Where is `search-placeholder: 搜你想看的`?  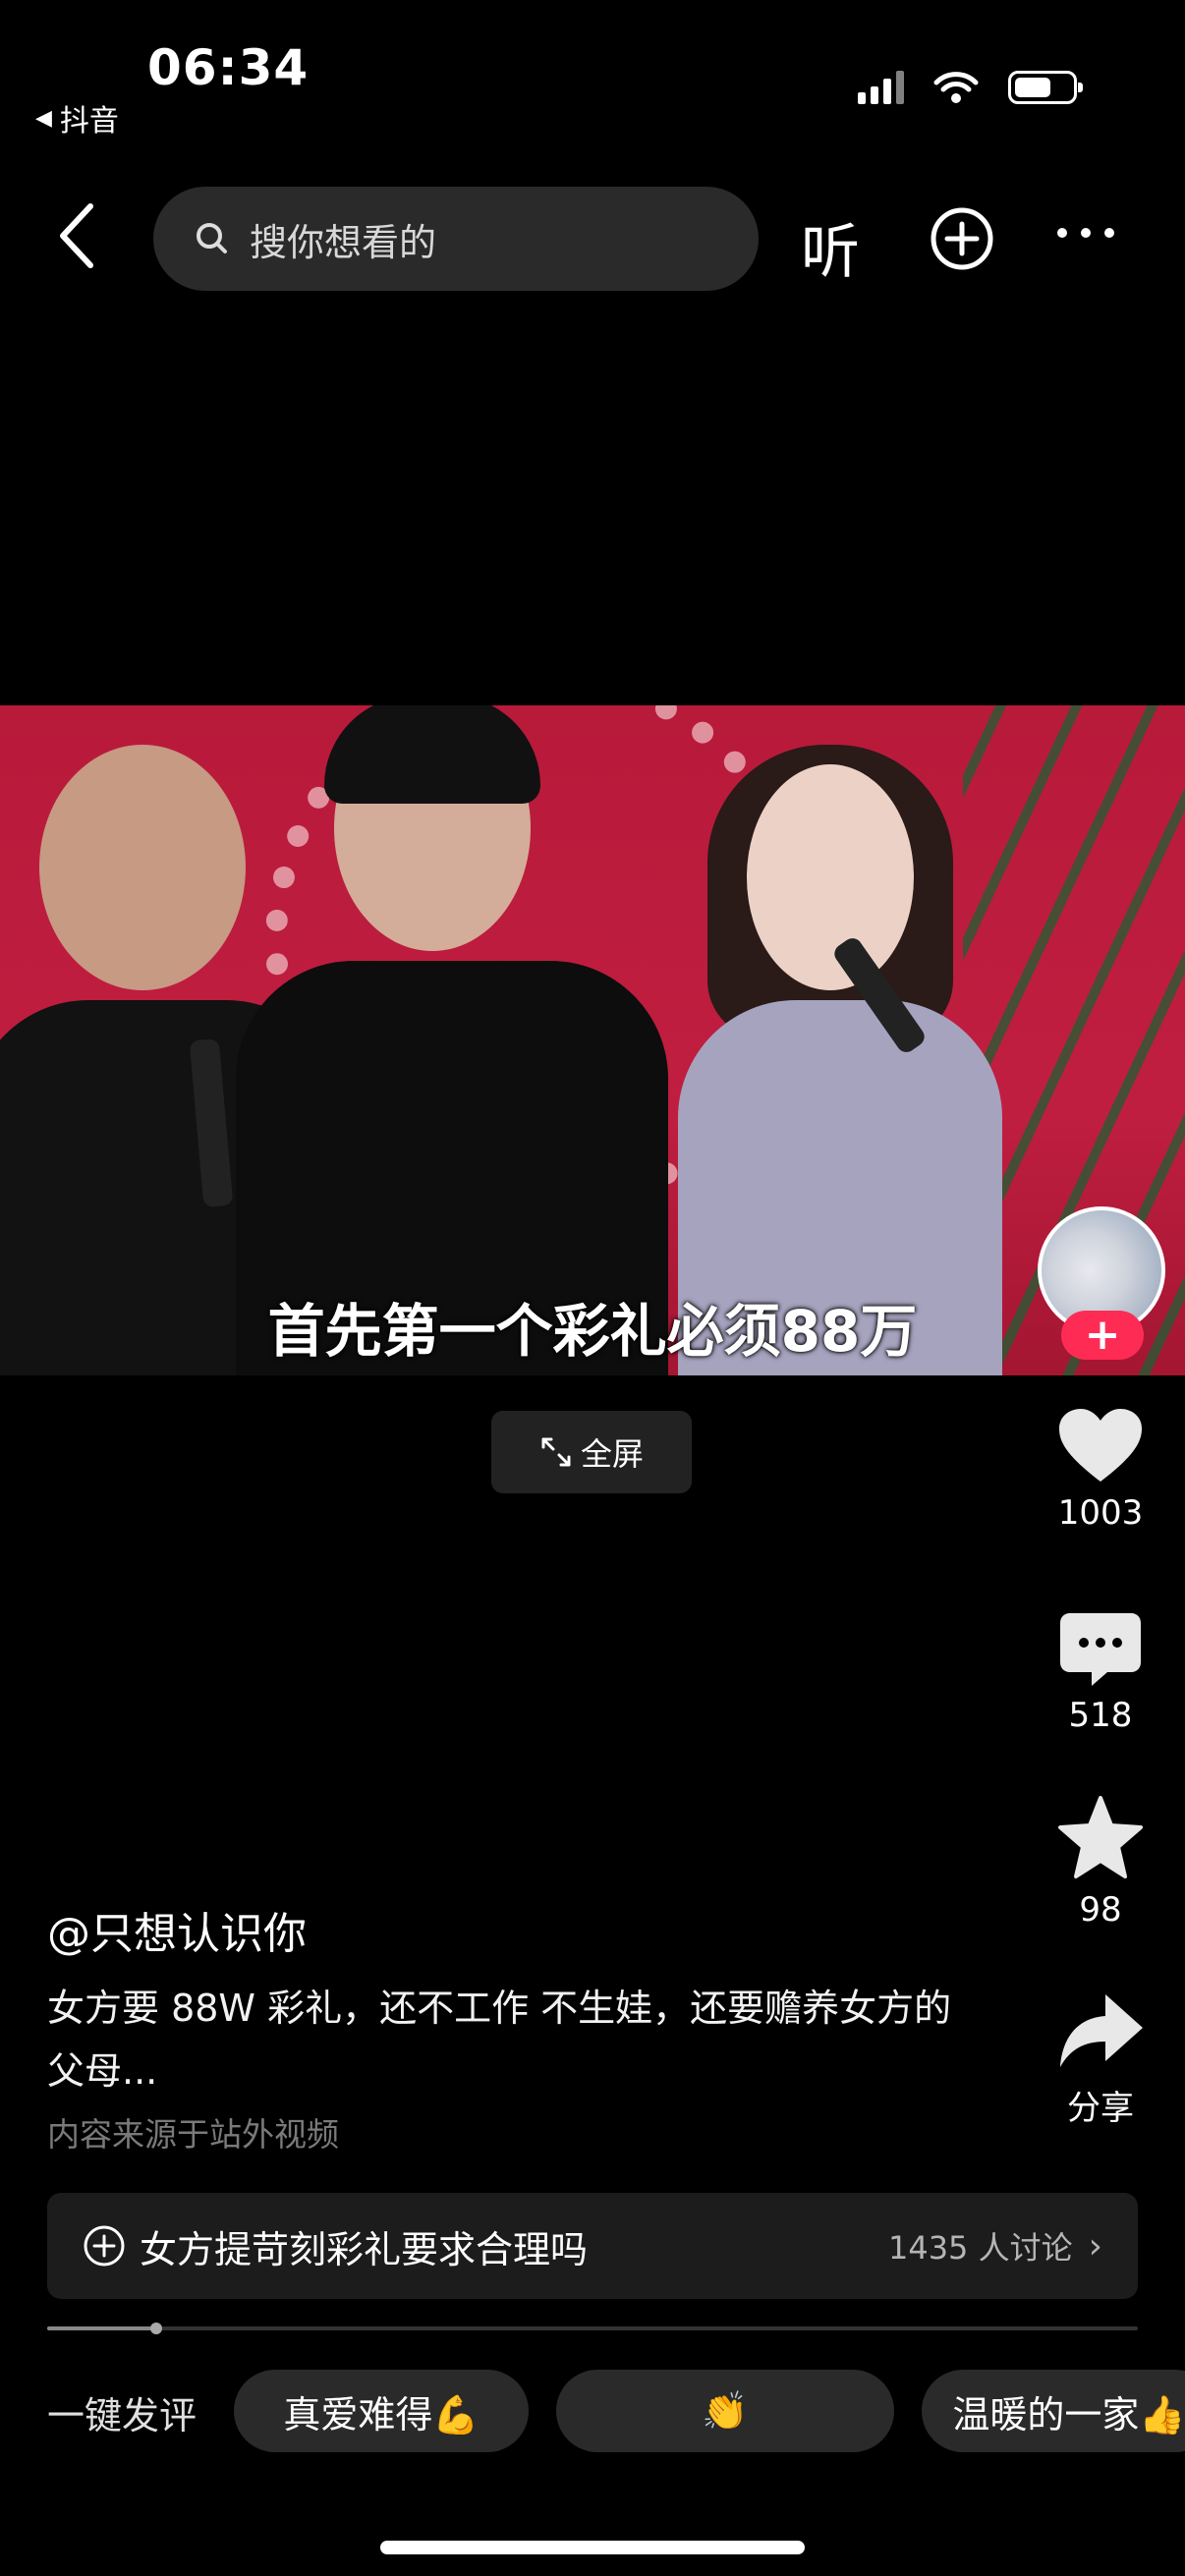
search-placeholder: 搜你想看的 is located at coordinates (344, 242).